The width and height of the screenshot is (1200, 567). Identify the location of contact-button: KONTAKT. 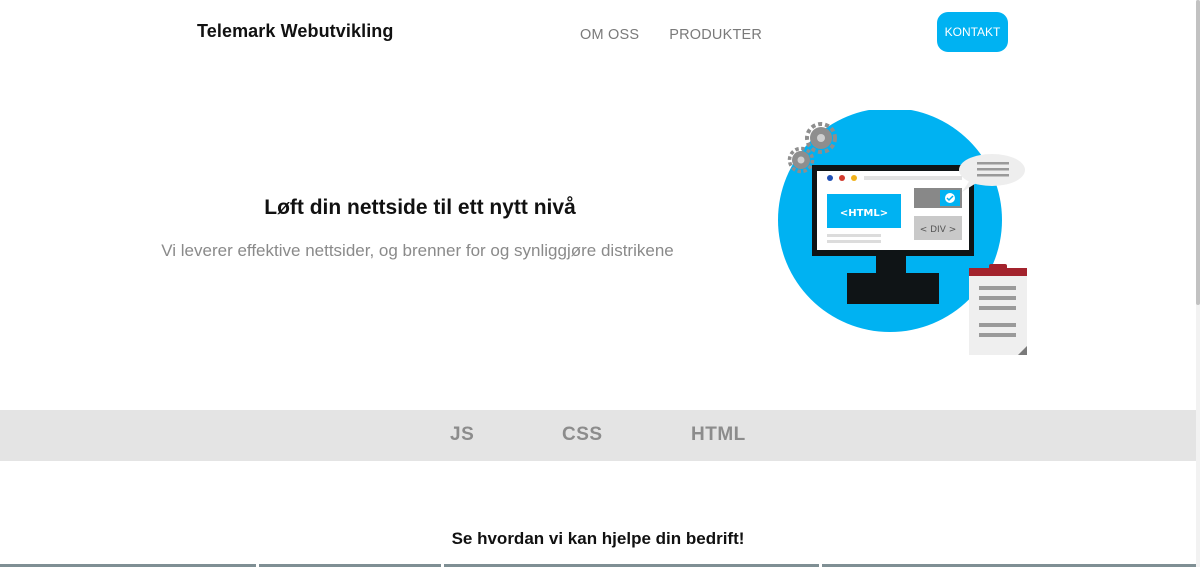
(972, 32).